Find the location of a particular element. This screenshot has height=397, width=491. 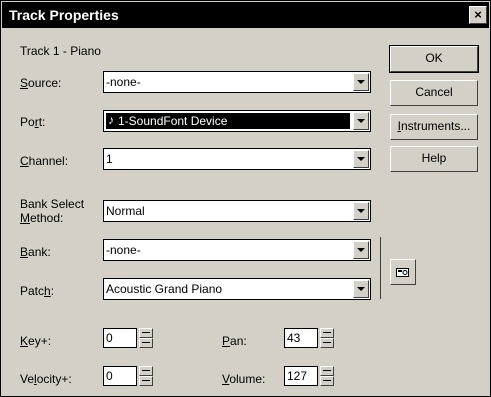

source-combo: -none- is located at coordinates (237, 82).